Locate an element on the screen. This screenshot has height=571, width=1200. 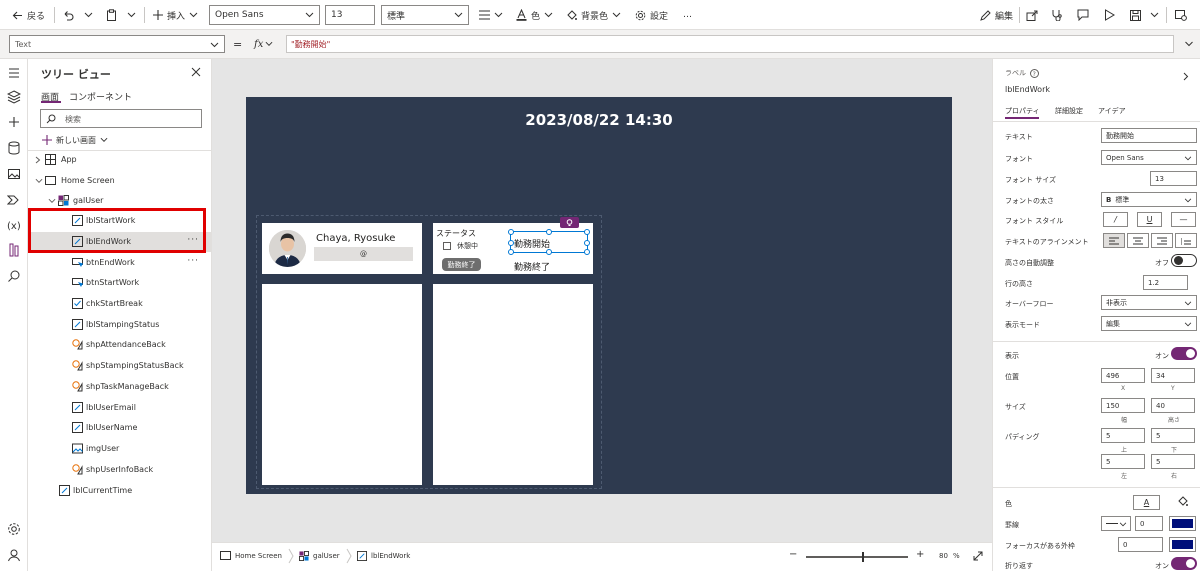
font-size-input: 13 is located at coordinates (350, 15).